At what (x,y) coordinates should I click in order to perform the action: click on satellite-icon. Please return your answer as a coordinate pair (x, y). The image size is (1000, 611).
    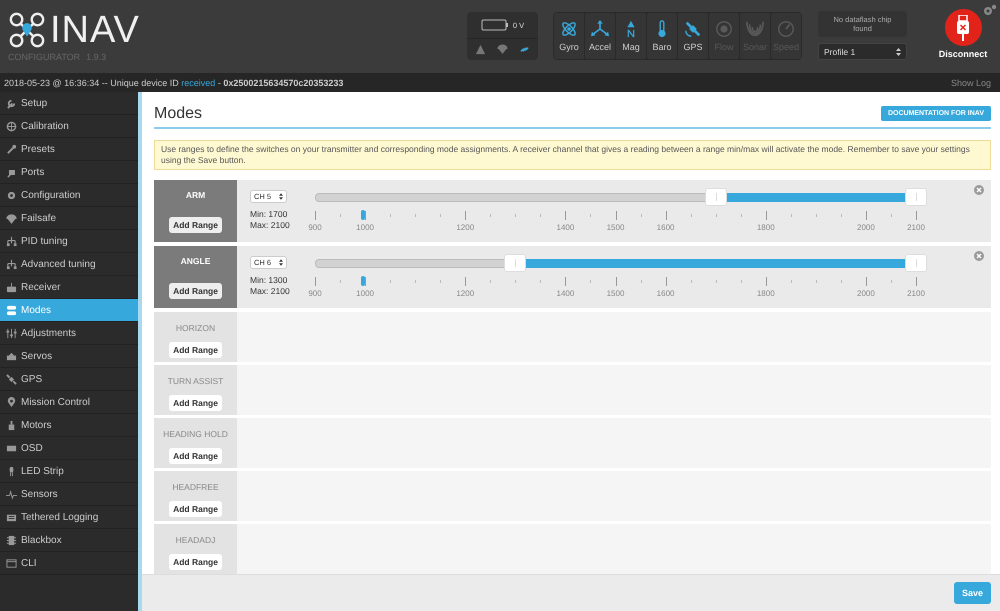
    Looking at the image, I should click on (11, 379).